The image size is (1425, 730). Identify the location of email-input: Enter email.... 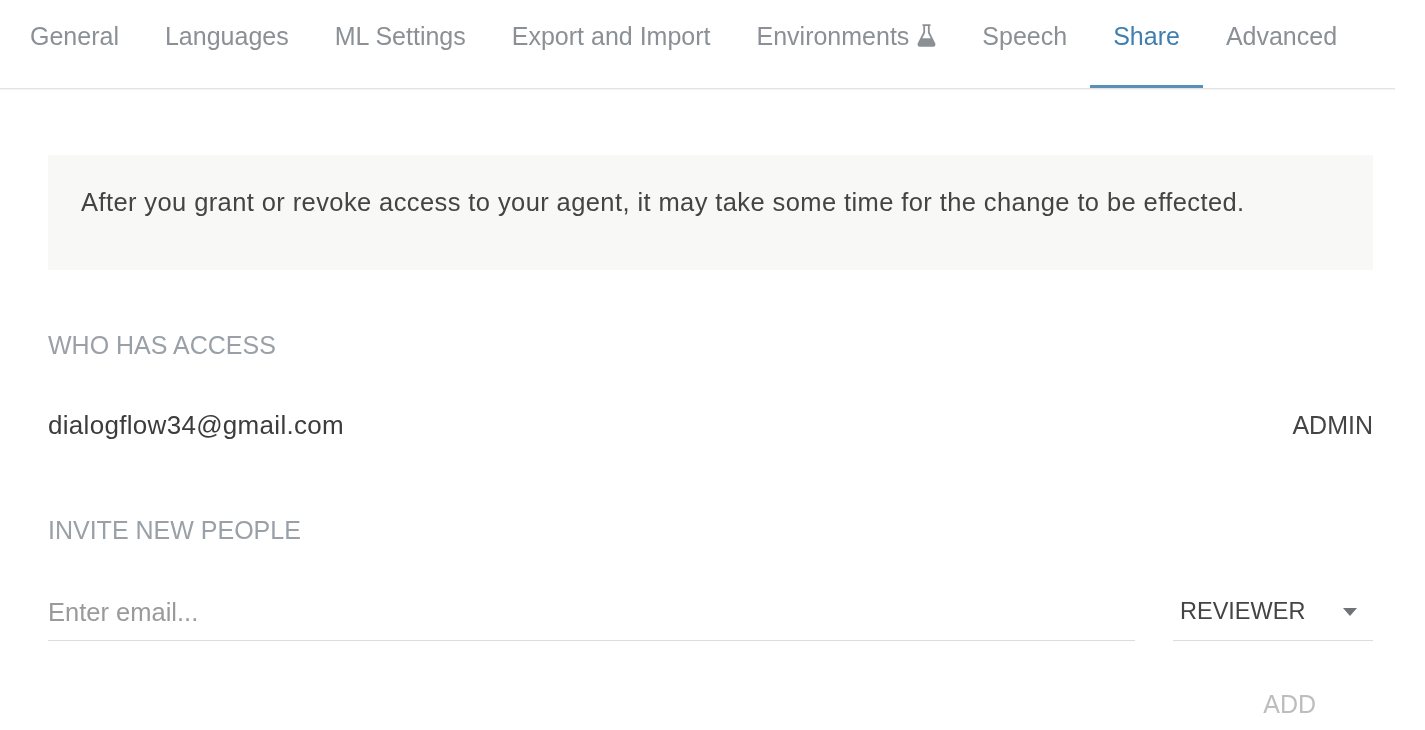
(591, 618).